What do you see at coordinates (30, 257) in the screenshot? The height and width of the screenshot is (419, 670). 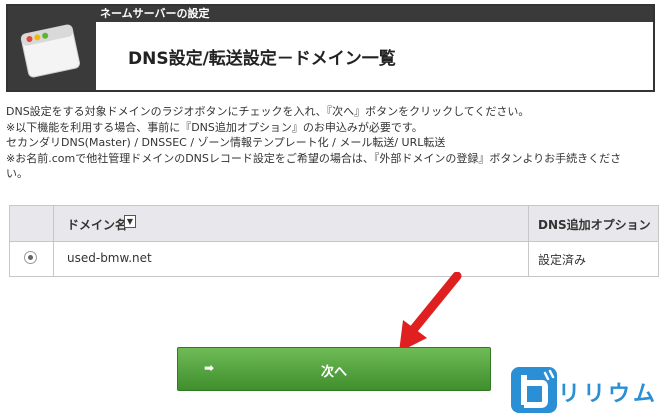 I see `domain-radio-button` at bounding box center [30, 257].